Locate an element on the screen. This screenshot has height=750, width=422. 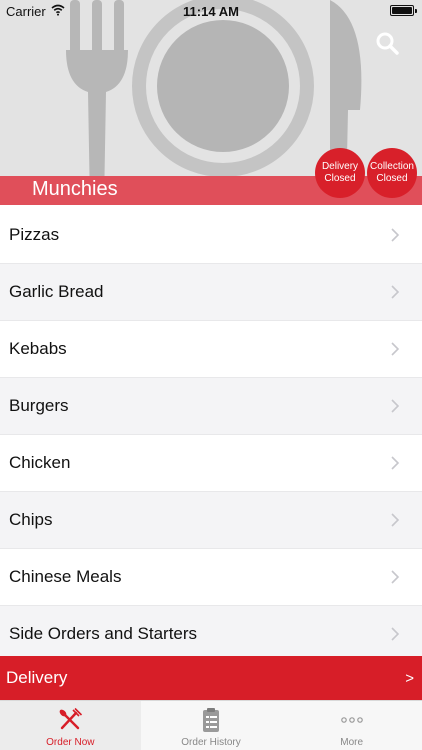
delivery-mode-button: Delivery > is located at coordinates (211, 678).